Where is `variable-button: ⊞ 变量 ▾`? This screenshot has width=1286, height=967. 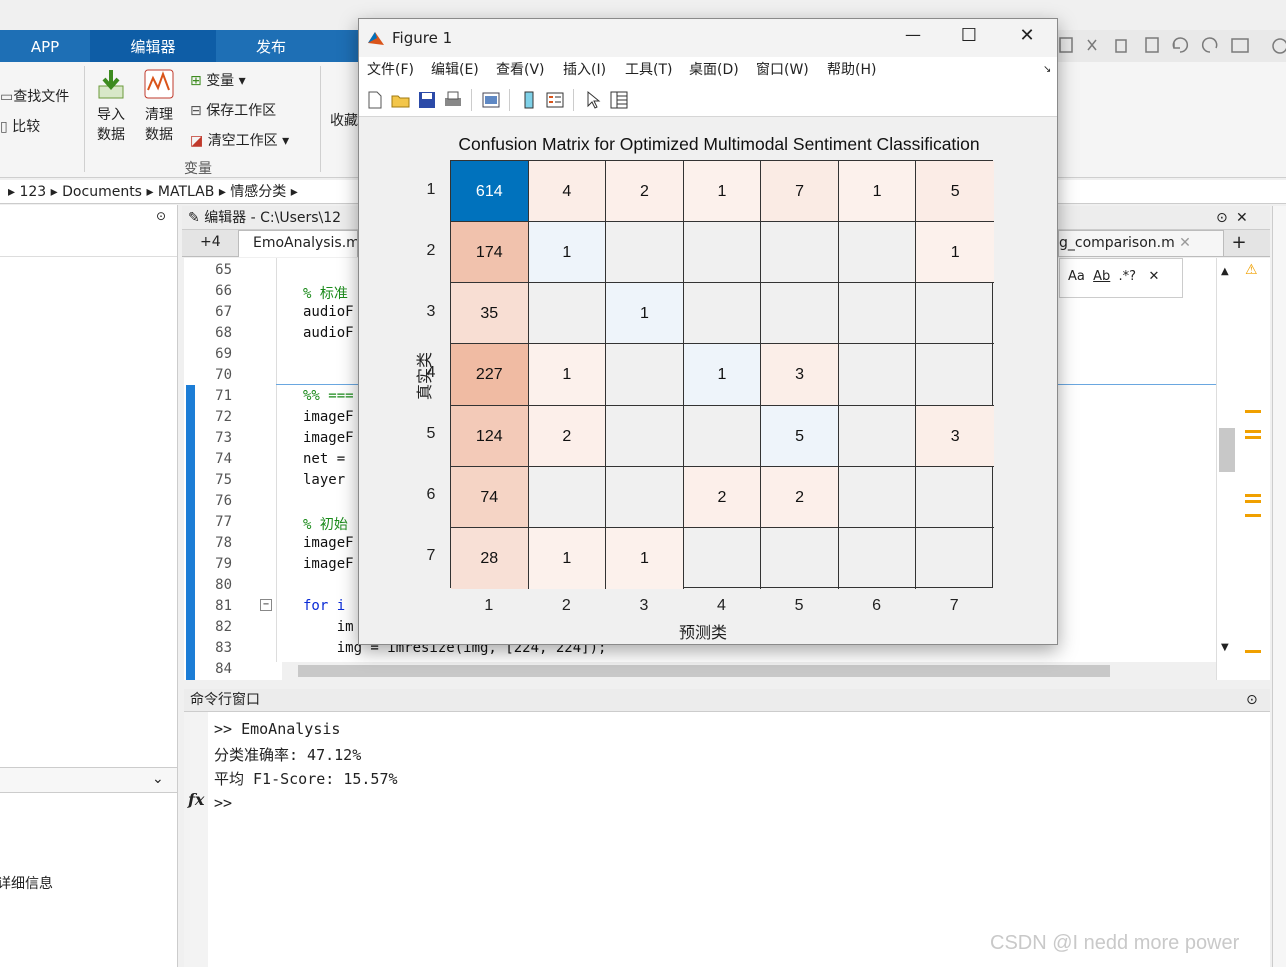 variable-button: ⊞ 变量 ▾ is located at coordinates (218, 80).